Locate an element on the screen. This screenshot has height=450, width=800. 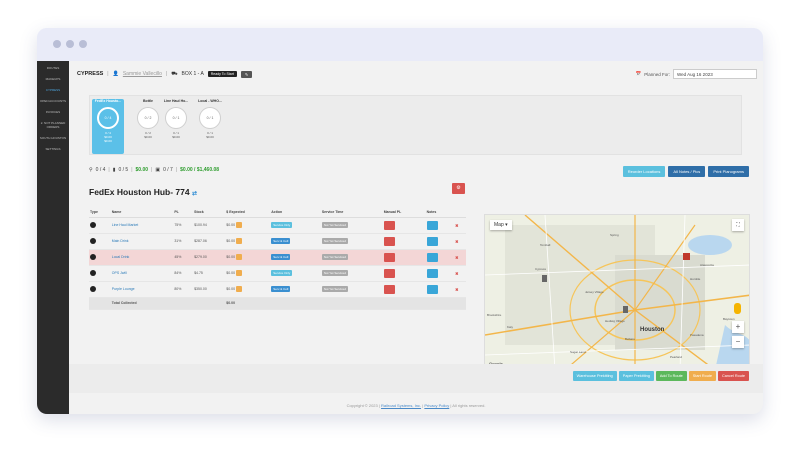
driver-name: Sammie Vallecillo is located at coordinates (142, 74).